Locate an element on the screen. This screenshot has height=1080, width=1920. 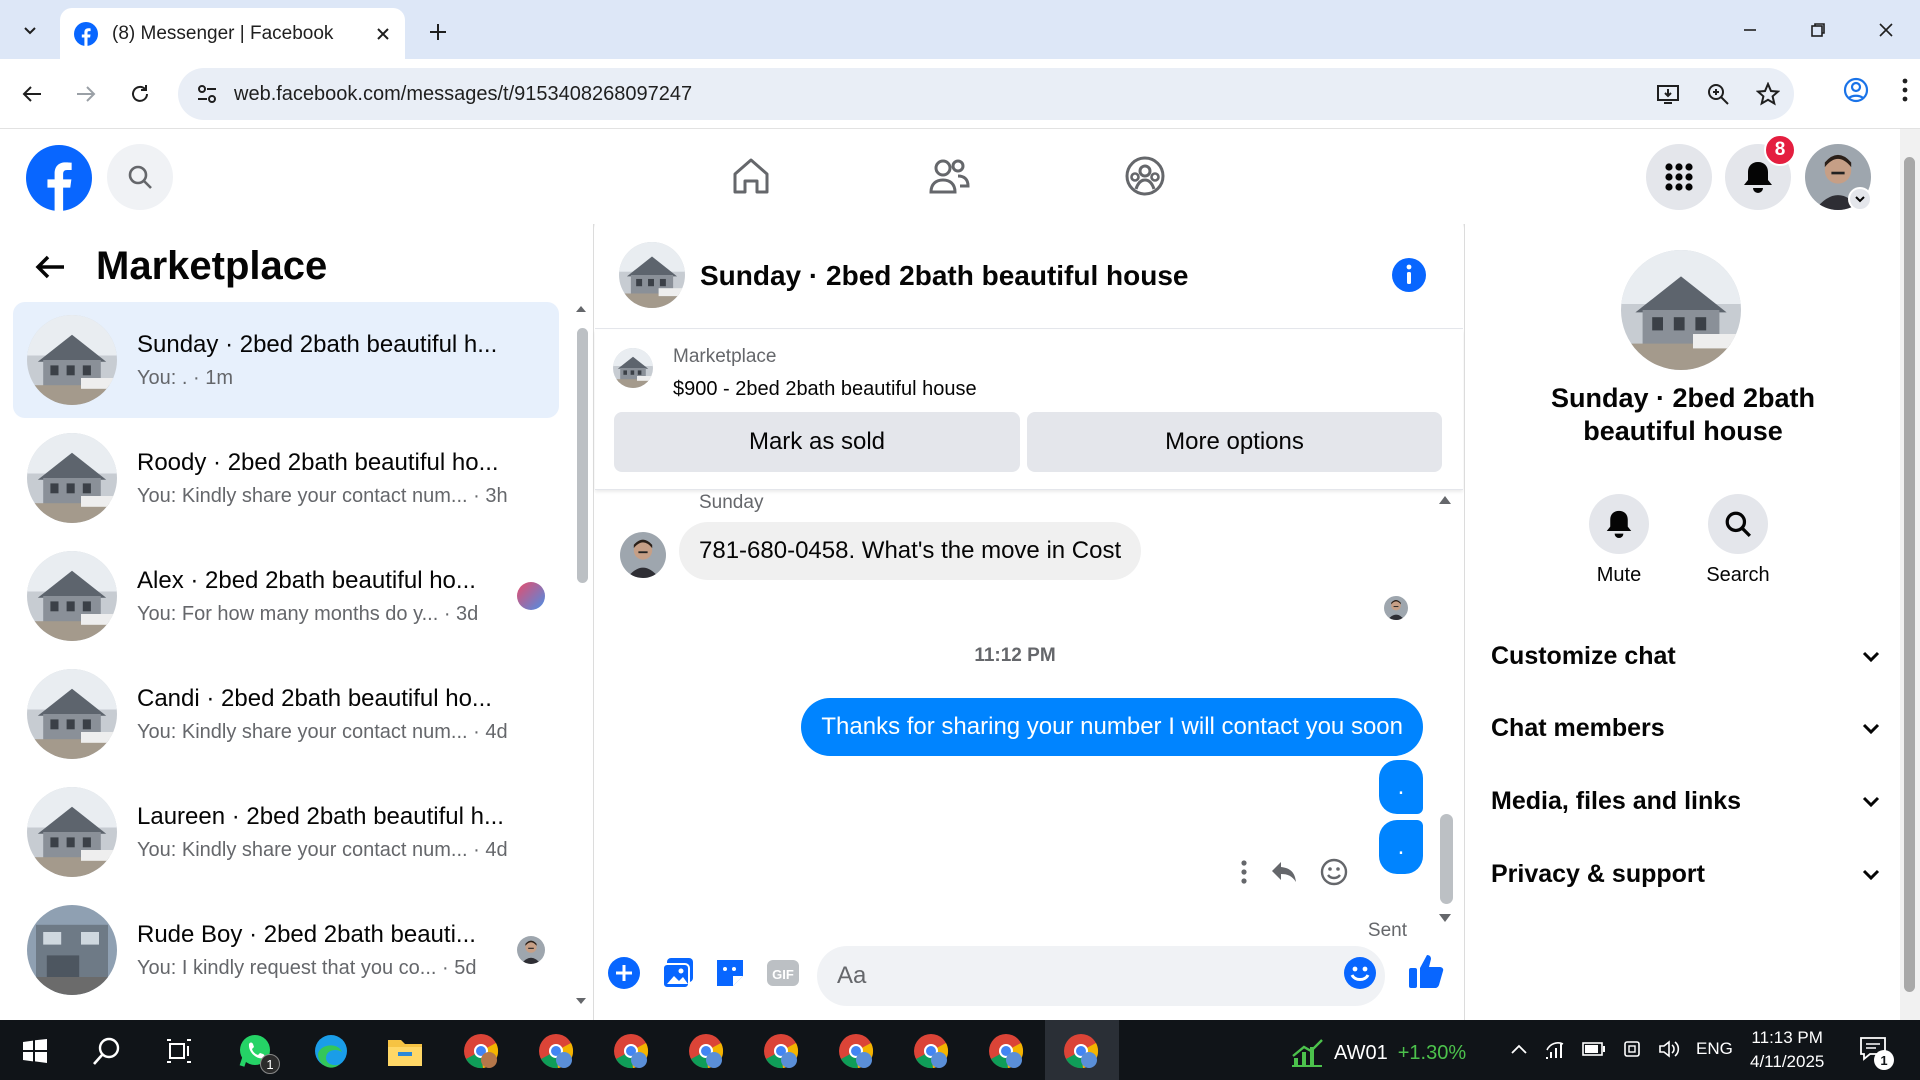
gif-icon: GIF is located at coordinates (783, 973).